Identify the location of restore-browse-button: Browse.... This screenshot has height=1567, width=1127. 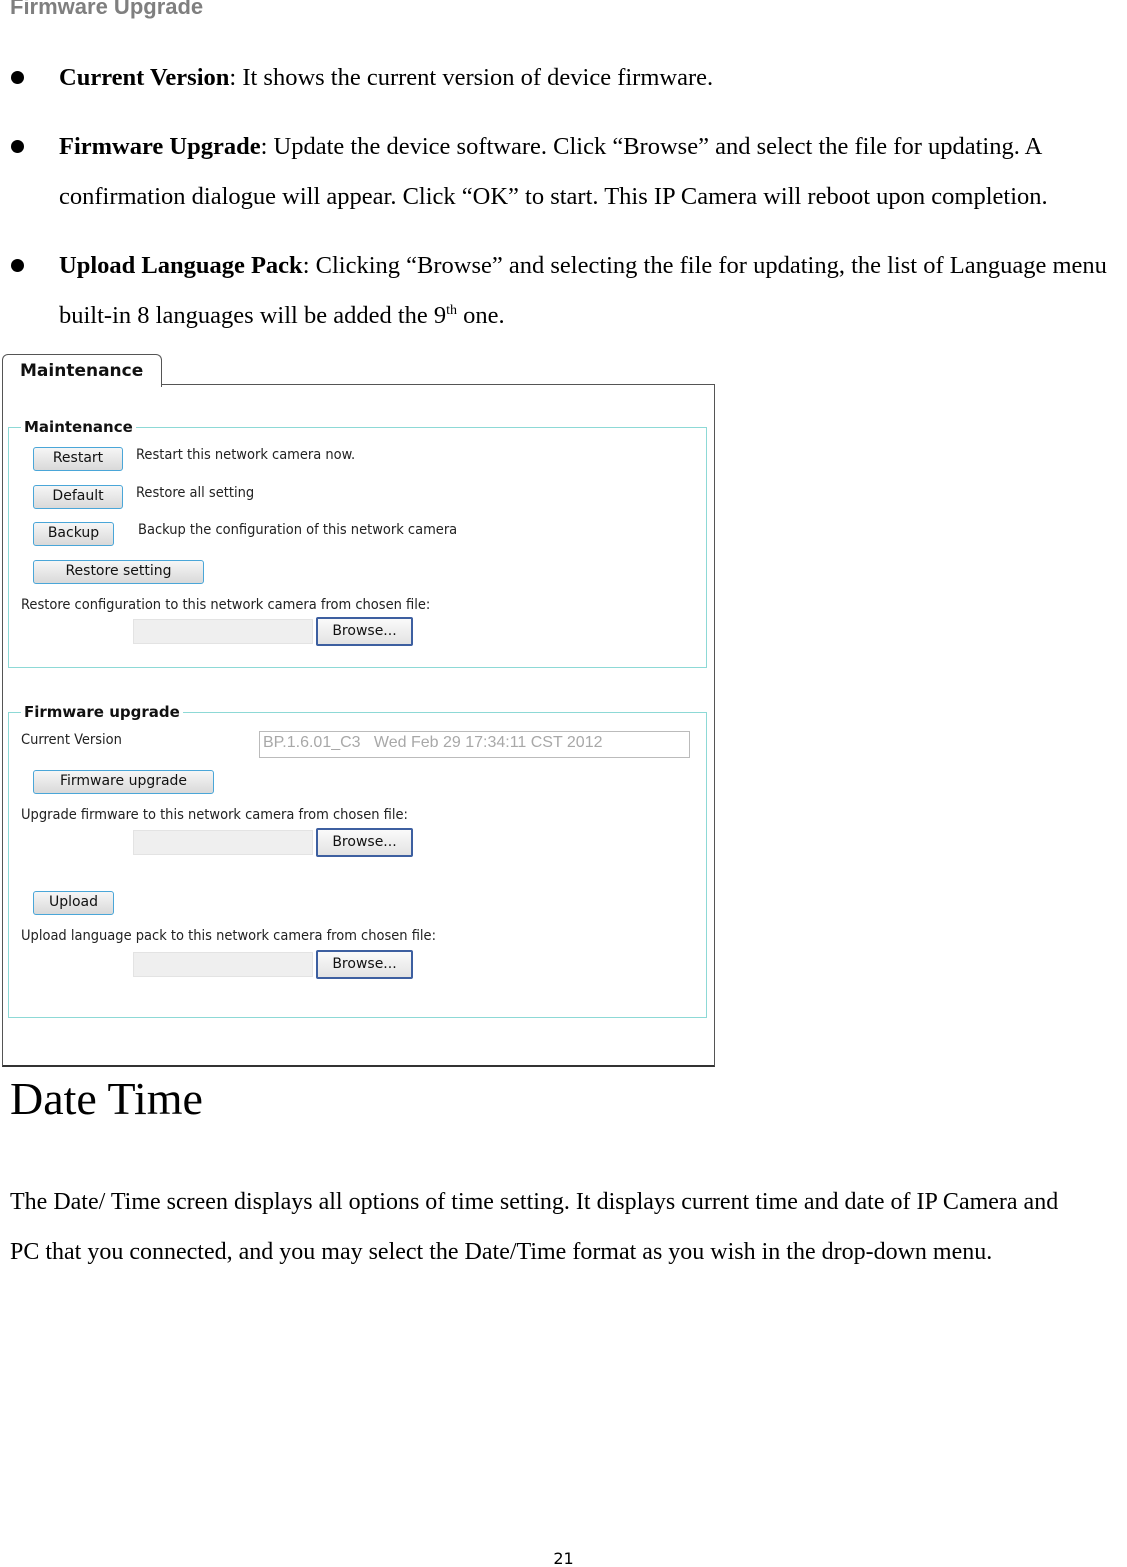
(364, 631).